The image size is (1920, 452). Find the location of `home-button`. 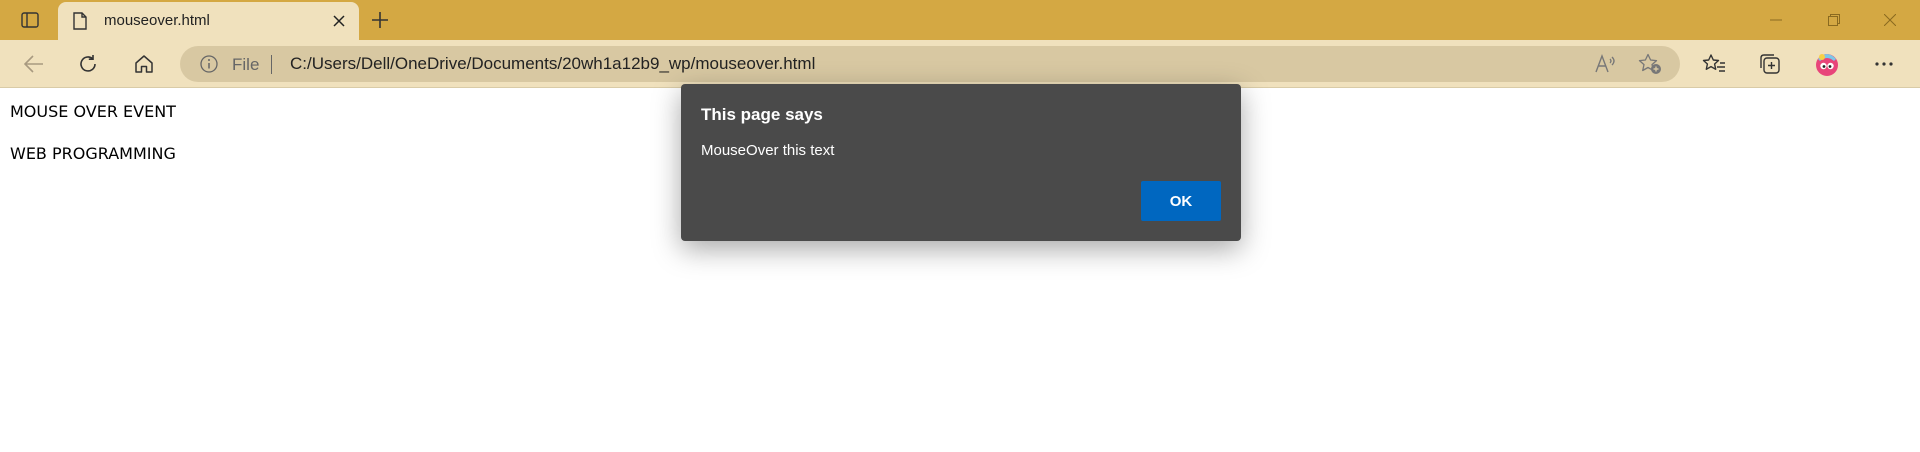

home-button is located at coordinates (144, 64).